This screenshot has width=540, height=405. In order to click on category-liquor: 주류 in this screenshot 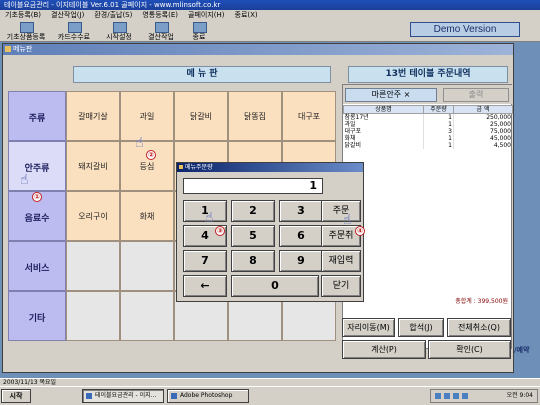, I will do `click(37, 116)`.